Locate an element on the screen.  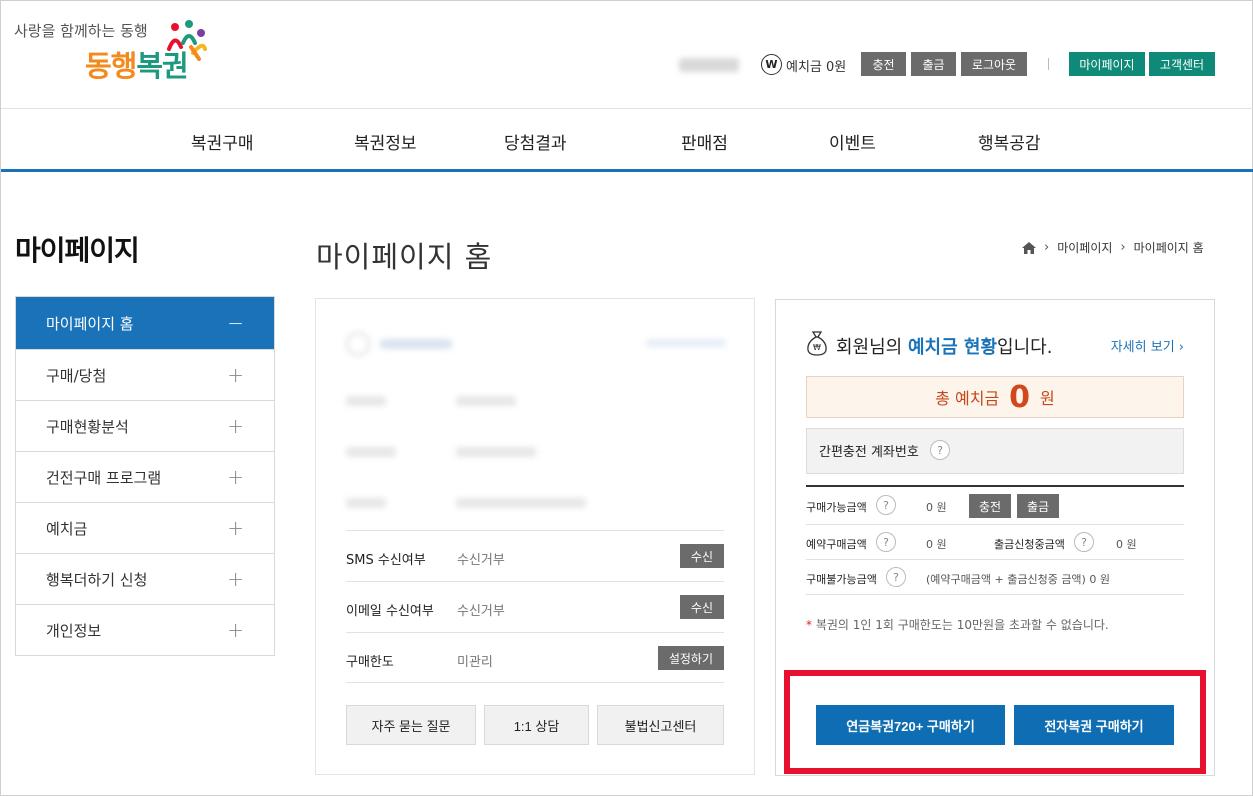
logo-part1: 동행 is located at coordinates (111, 66).